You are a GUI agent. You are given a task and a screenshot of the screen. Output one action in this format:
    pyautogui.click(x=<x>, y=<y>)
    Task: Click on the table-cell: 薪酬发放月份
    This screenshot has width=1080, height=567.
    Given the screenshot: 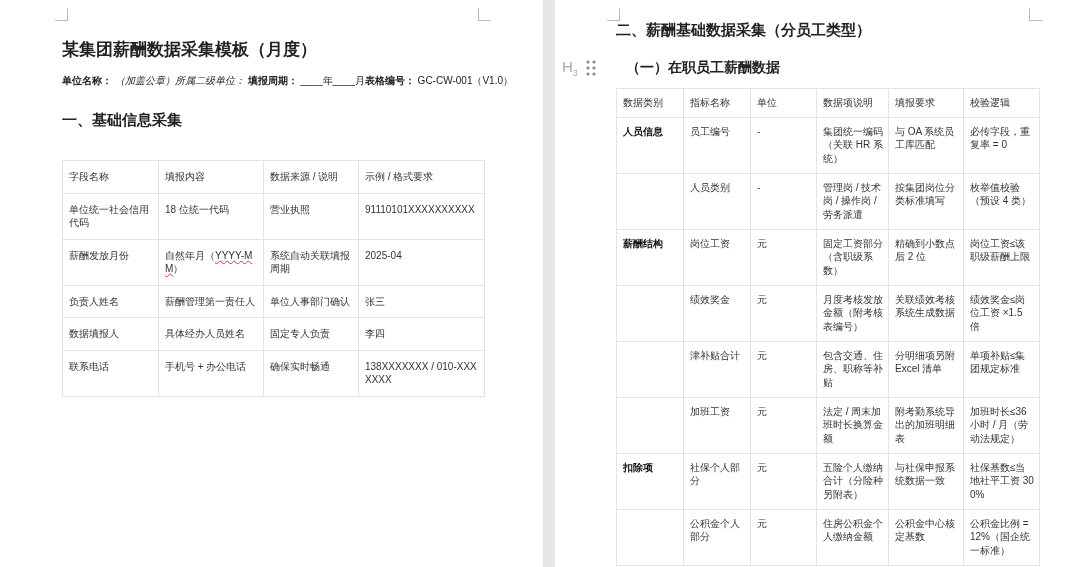 What is the action you would take?
    pyautogui.click(x=110, y=262)
    